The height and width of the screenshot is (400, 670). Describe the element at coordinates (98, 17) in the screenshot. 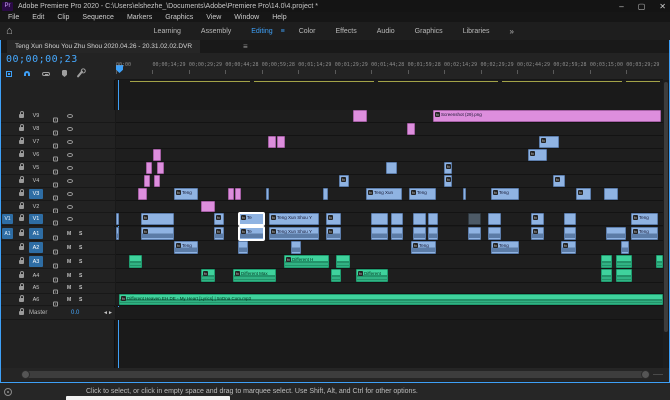

I see `menu-sequence: Sequence` at that location.